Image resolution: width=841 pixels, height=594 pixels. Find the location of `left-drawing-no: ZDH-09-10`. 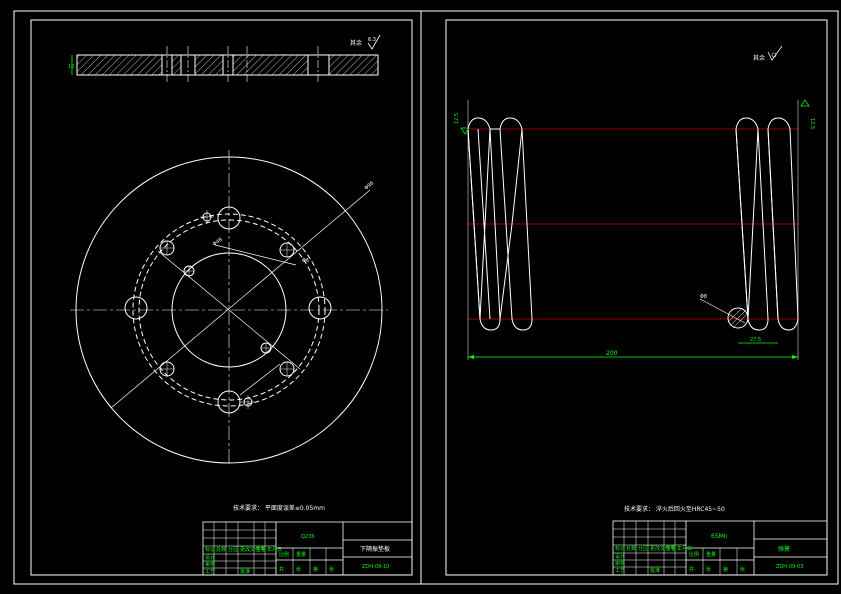

left-drawing-no: ZDH-09-10 is located at coordinates (375, 567).